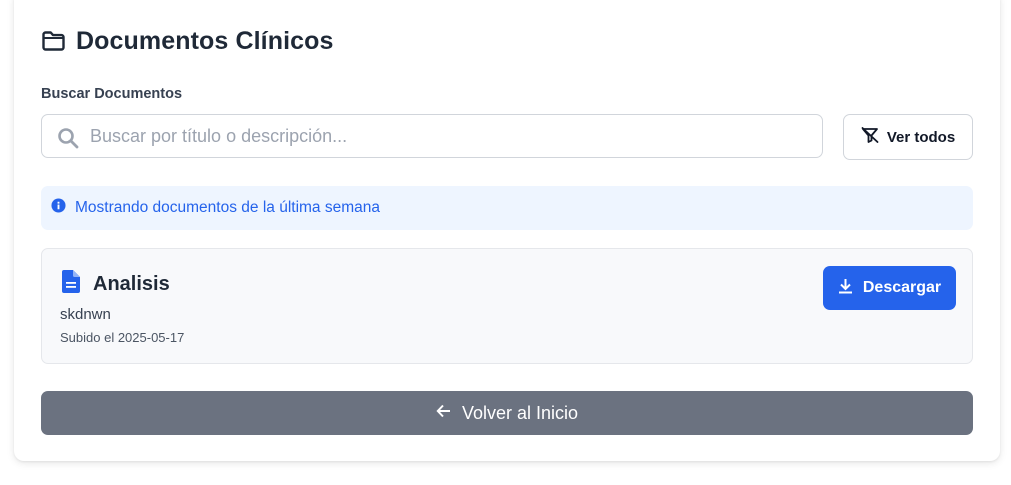 This screenshot has width=1011, height=485. I want to click on download-icon, so click(845, 288).